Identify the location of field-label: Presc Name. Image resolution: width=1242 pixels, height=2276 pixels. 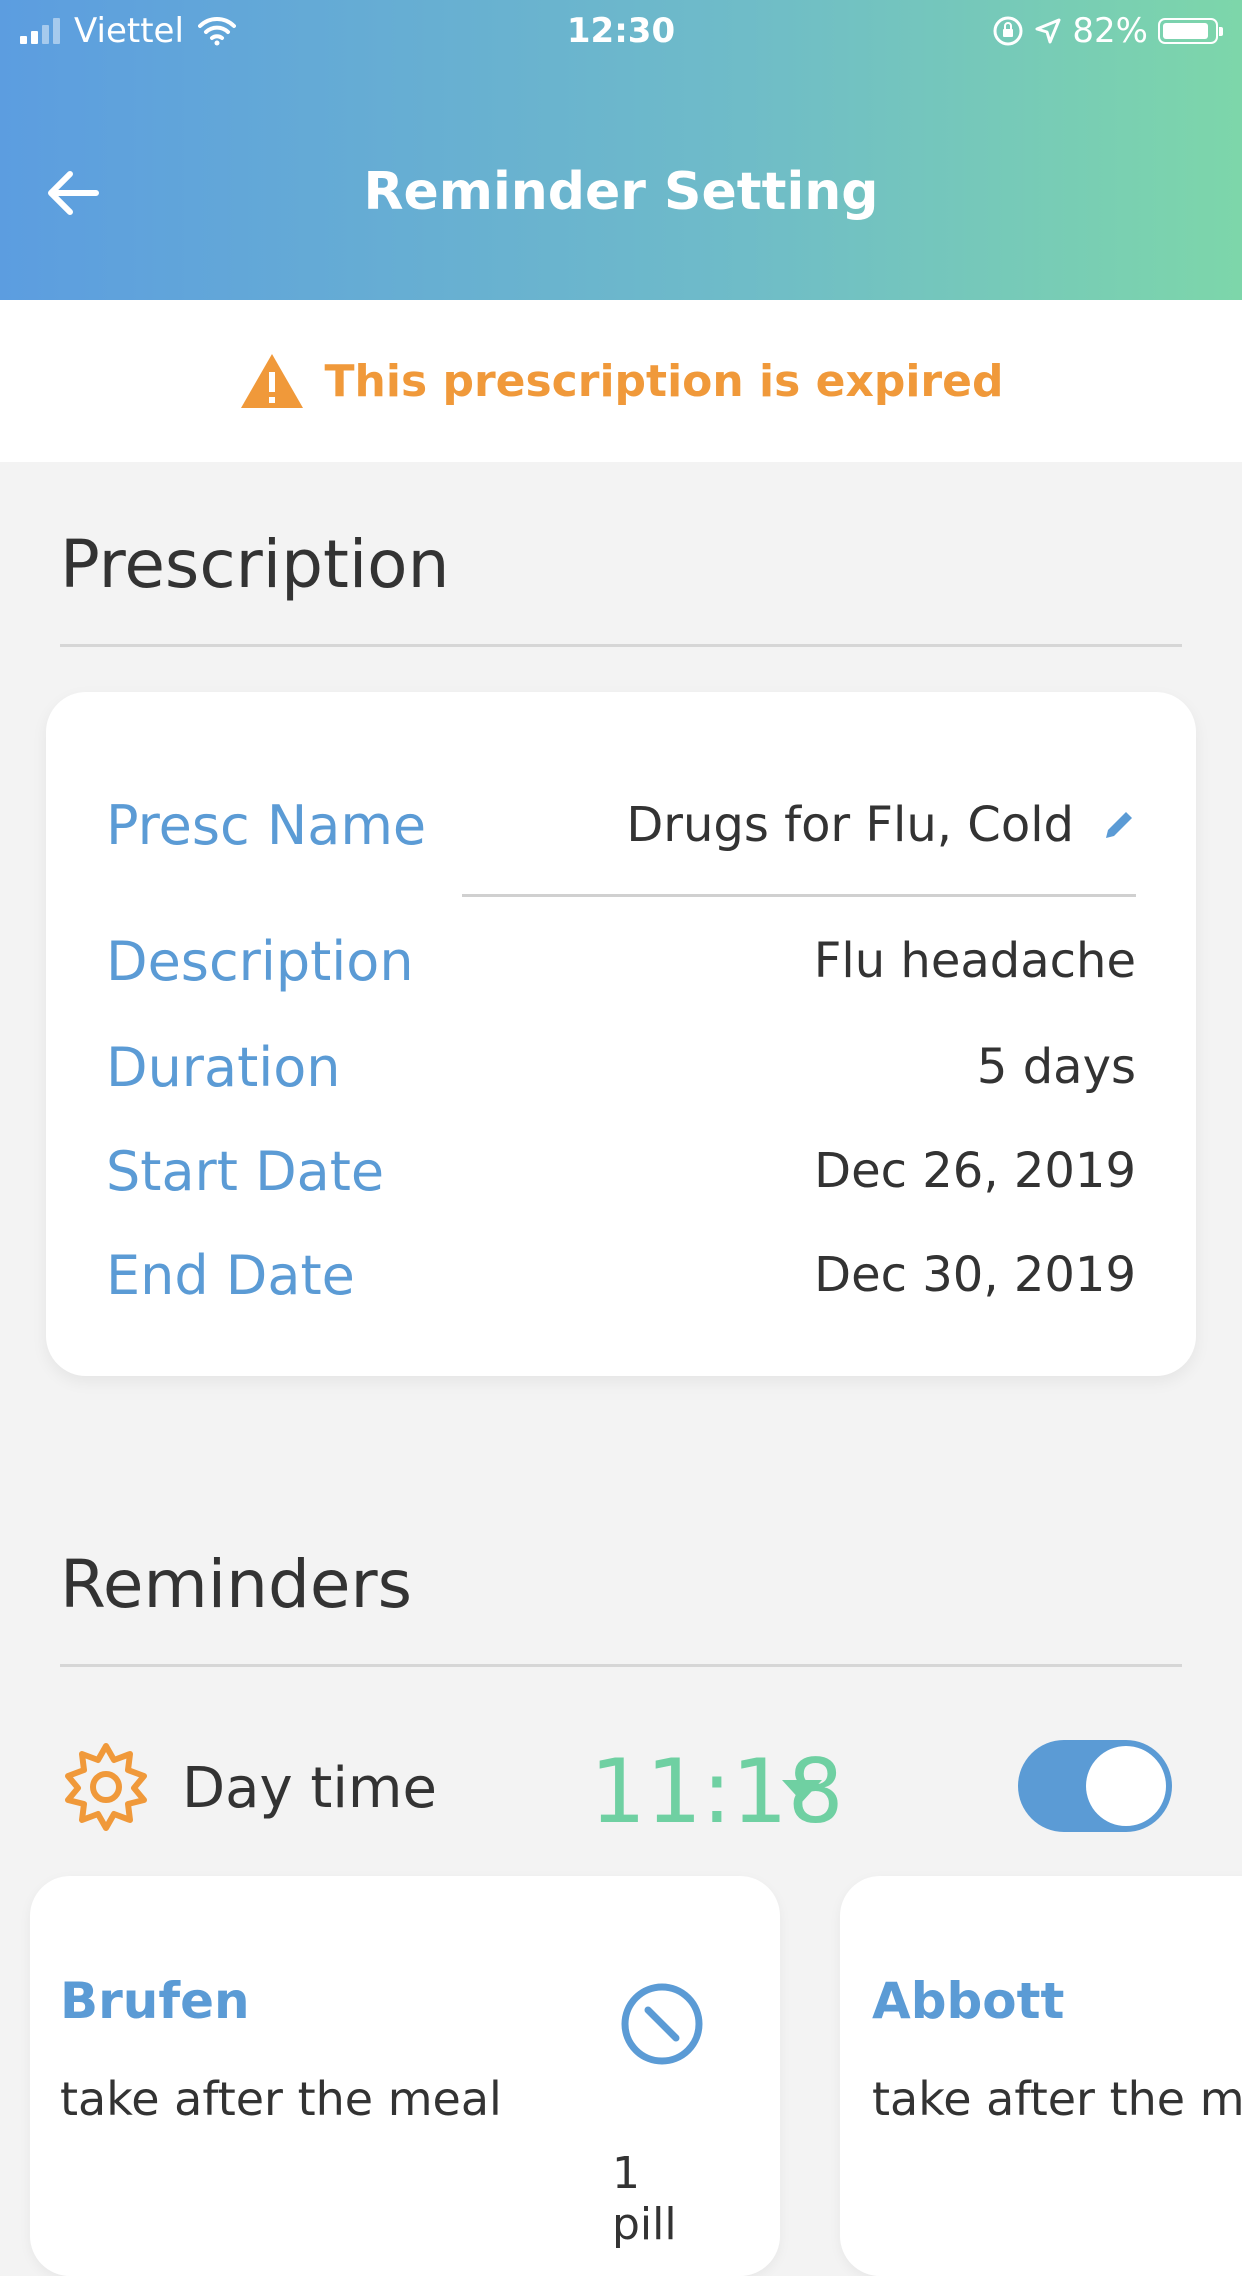
(266, 825).